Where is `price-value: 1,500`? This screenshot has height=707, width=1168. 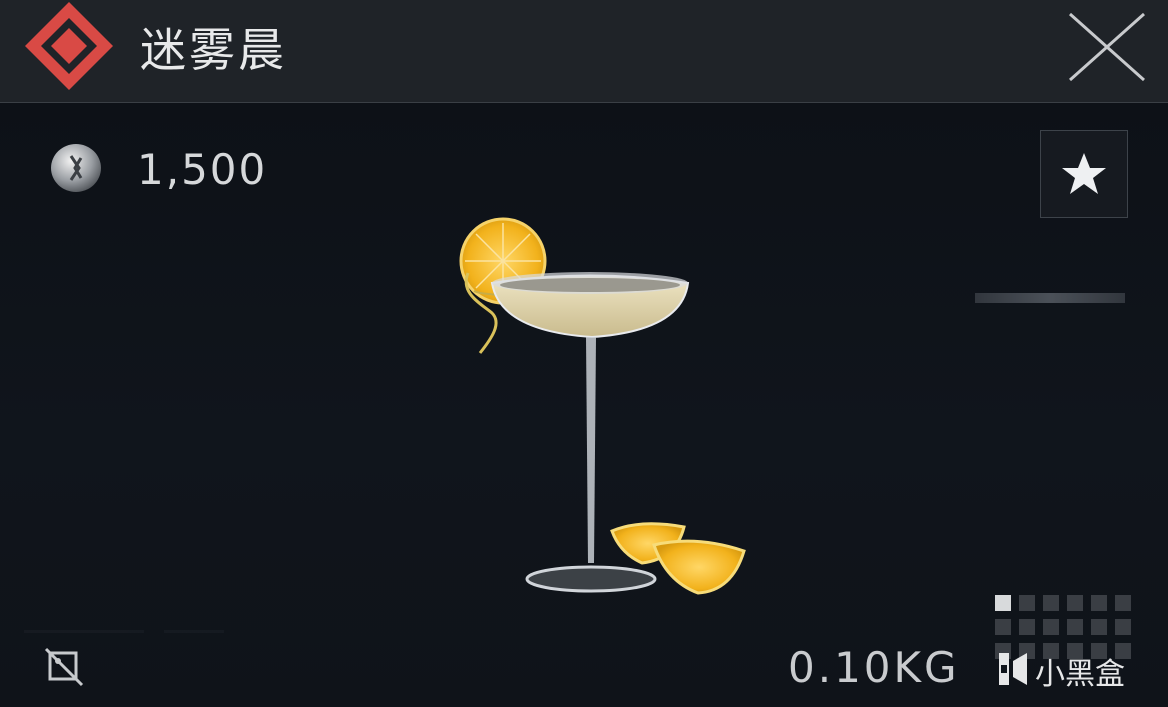
price-value: 1,500 is located at coordinates (202, 169).